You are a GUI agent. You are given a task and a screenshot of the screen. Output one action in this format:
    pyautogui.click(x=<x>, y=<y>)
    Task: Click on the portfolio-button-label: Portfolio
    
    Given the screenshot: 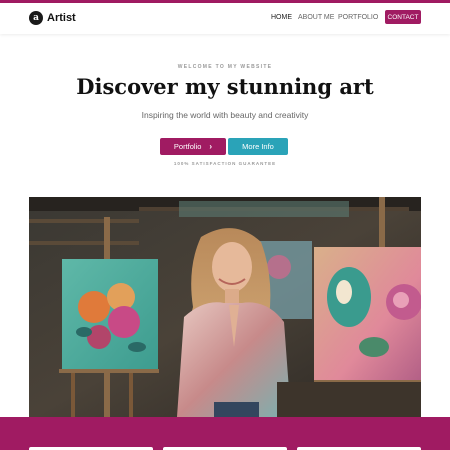 What is the action you would take?
    pyautogui.click(x=187, y=146)
    